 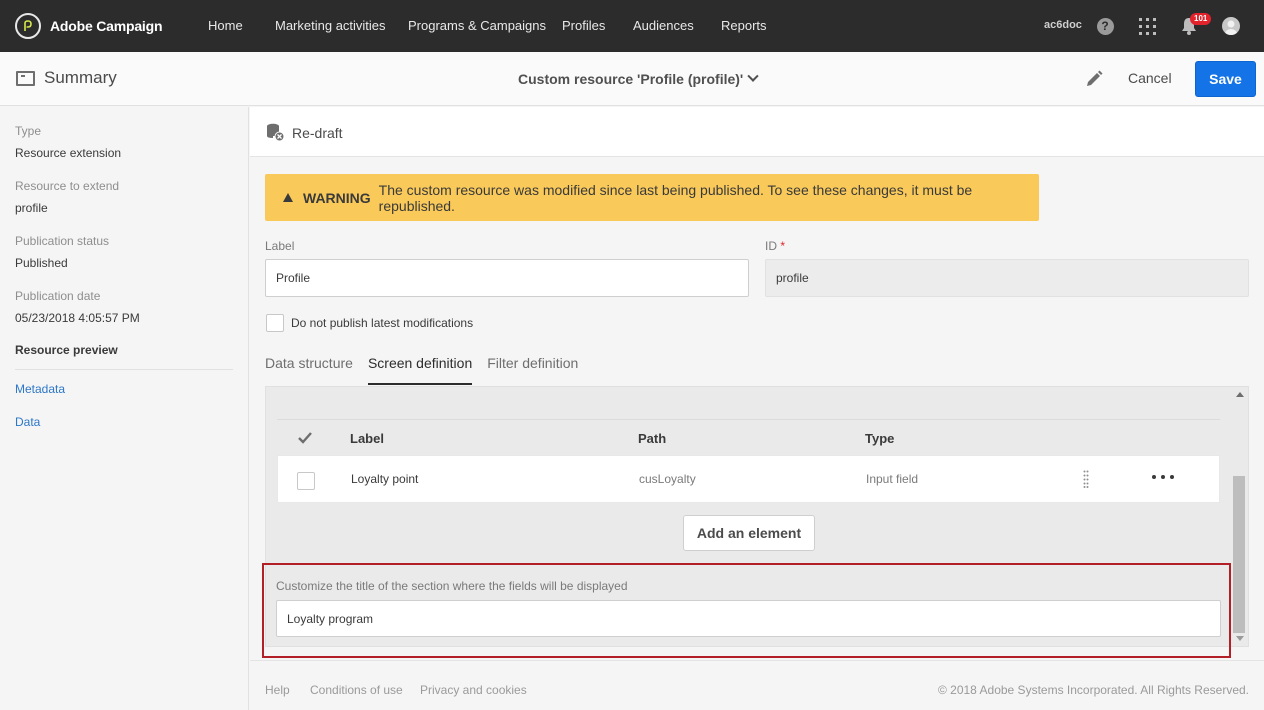 What do you see at coordinates (1240, 394) in the screenshot?
I see `scroll-up-icon` at bounding box center [1240, 394].